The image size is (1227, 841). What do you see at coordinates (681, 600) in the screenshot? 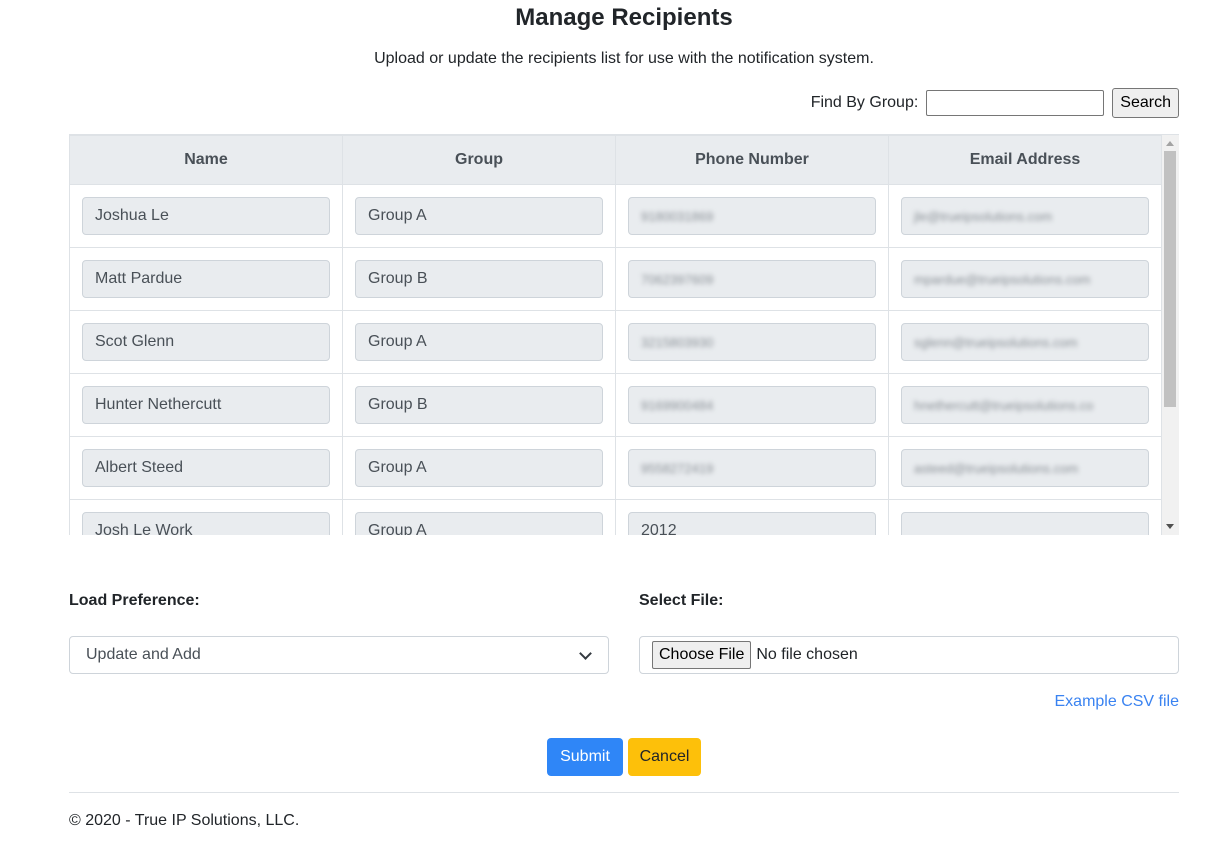
I see `select-file-label: Select File:` at bounding box center [681, 600].